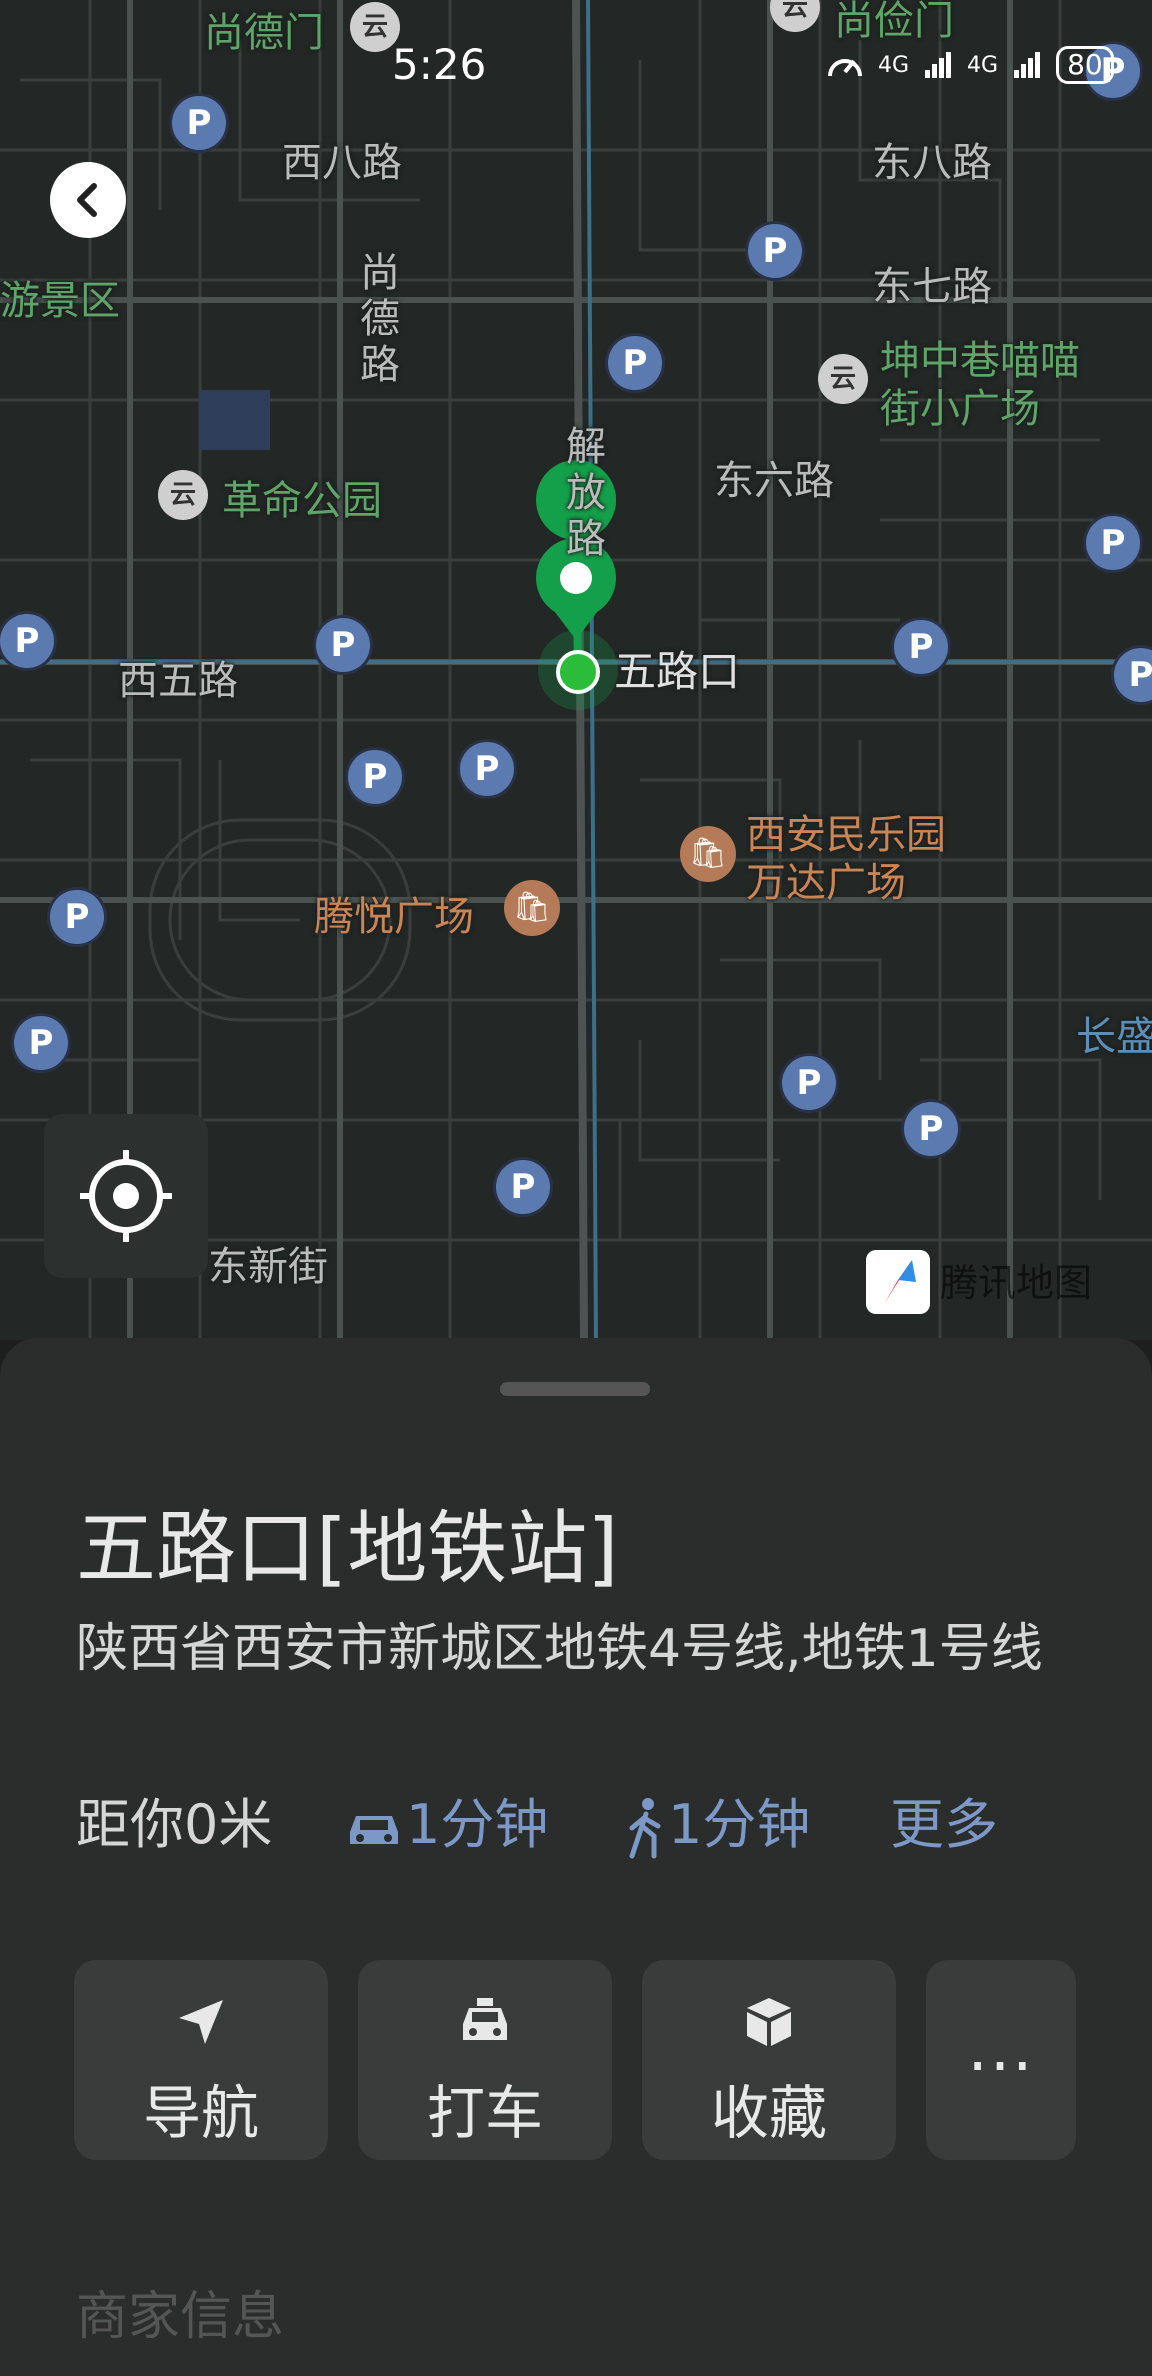  I want to click on navigate-label: 导航, so click(200, 2113).